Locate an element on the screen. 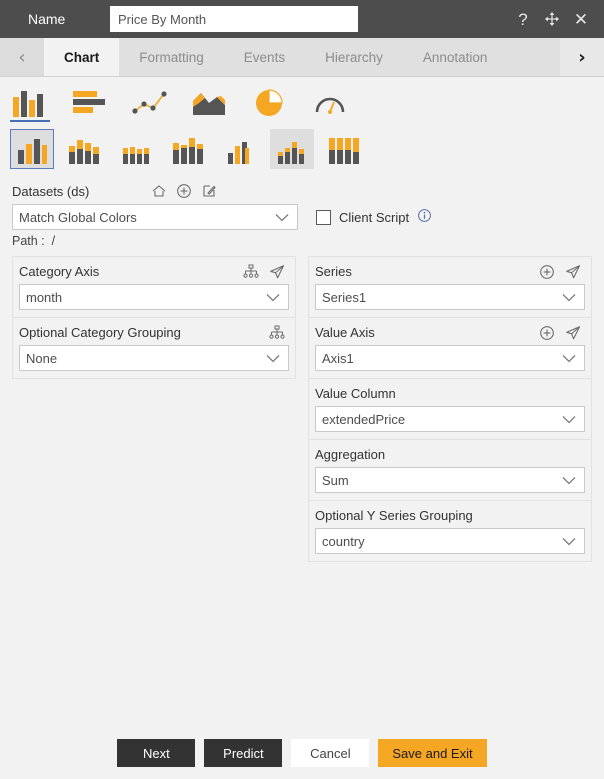 Image resolution: width=604 pixels, height=779 pixels. footer-button-bar: Next Predict Cancel Save and Exit is located at coordinates (302, 753).